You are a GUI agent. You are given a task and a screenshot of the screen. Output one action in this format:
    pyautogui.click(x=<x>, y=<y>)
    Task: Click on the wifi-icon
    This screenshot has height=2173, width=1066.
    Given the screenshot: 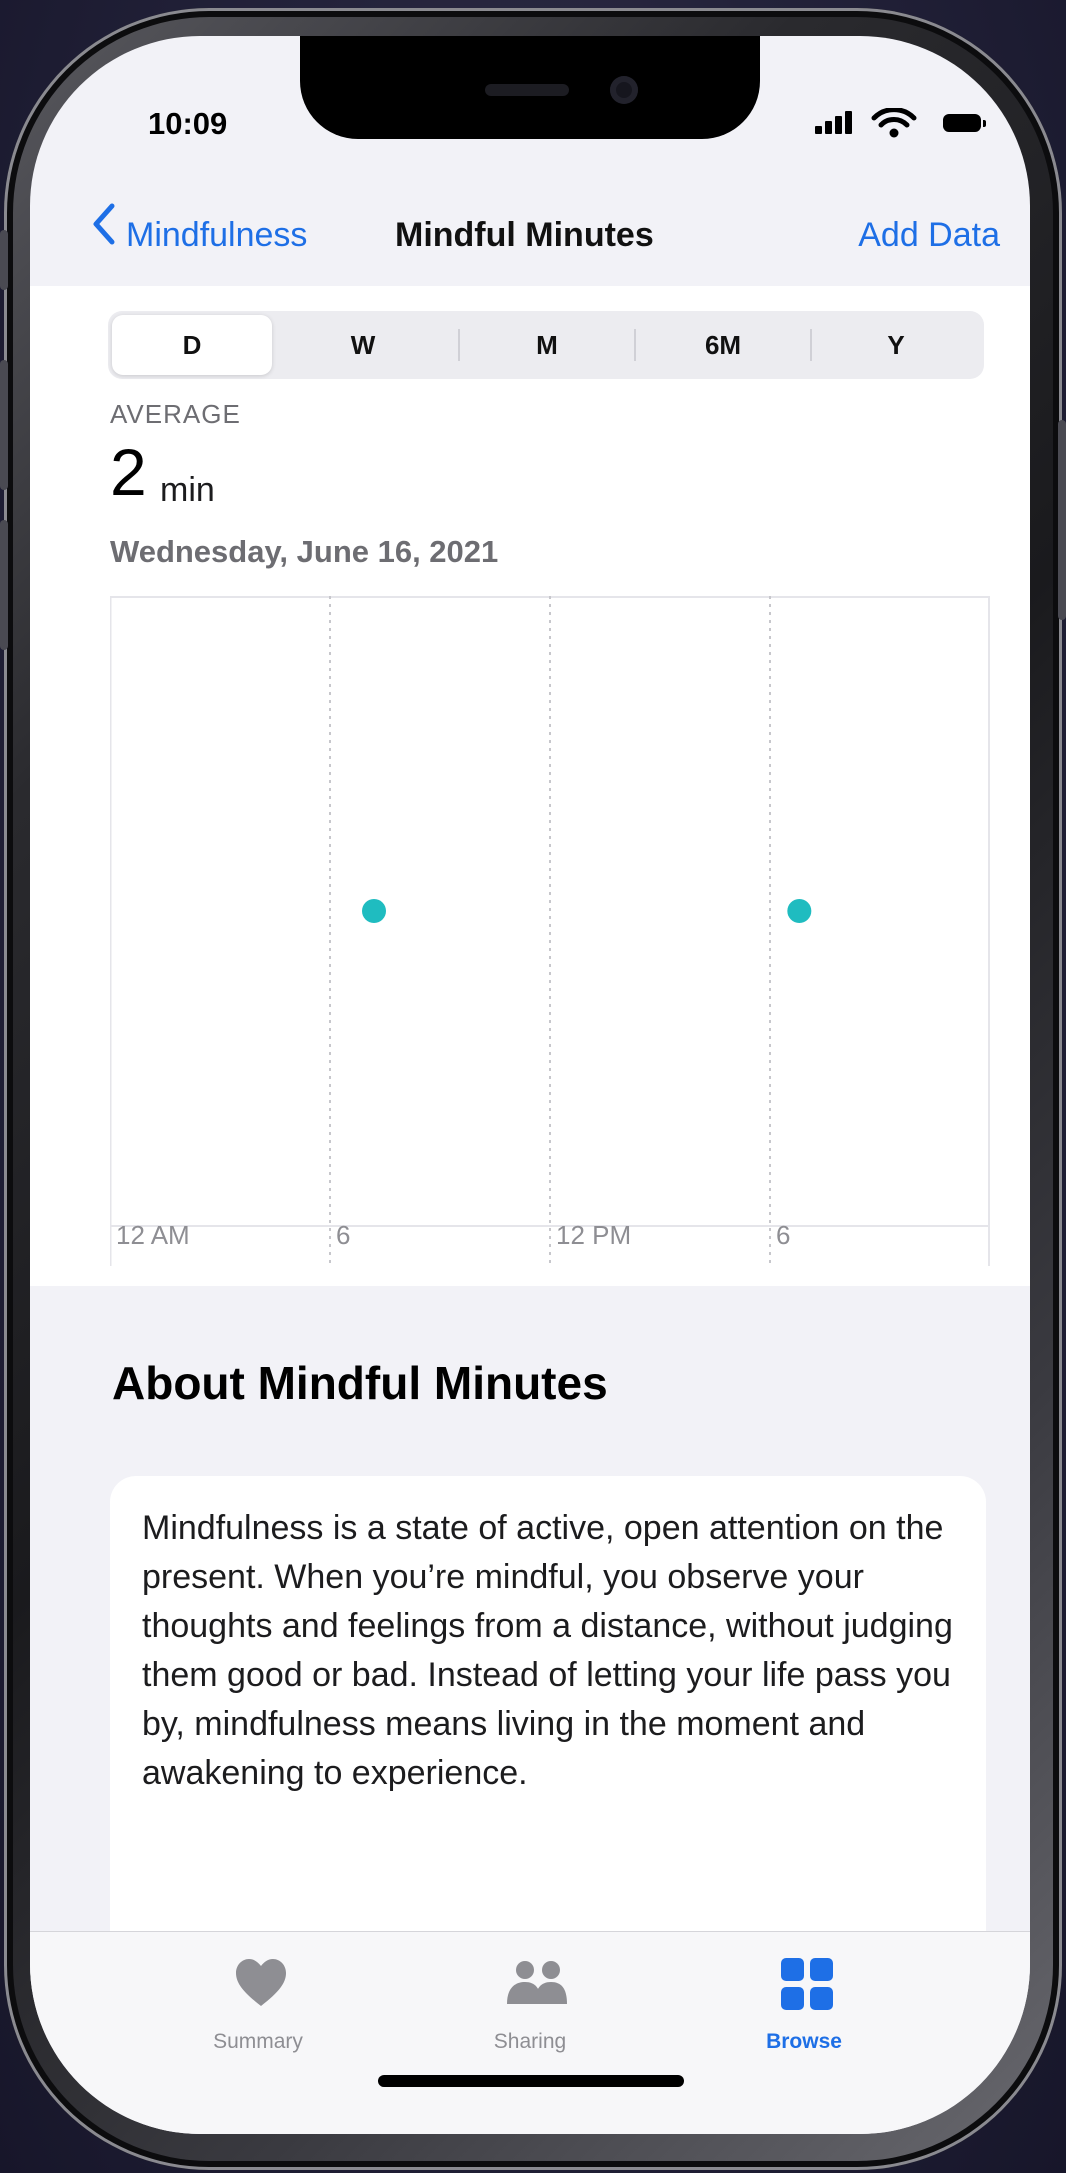 What is the action you would take?
    pyautogui.click(x=894, y=123)
    